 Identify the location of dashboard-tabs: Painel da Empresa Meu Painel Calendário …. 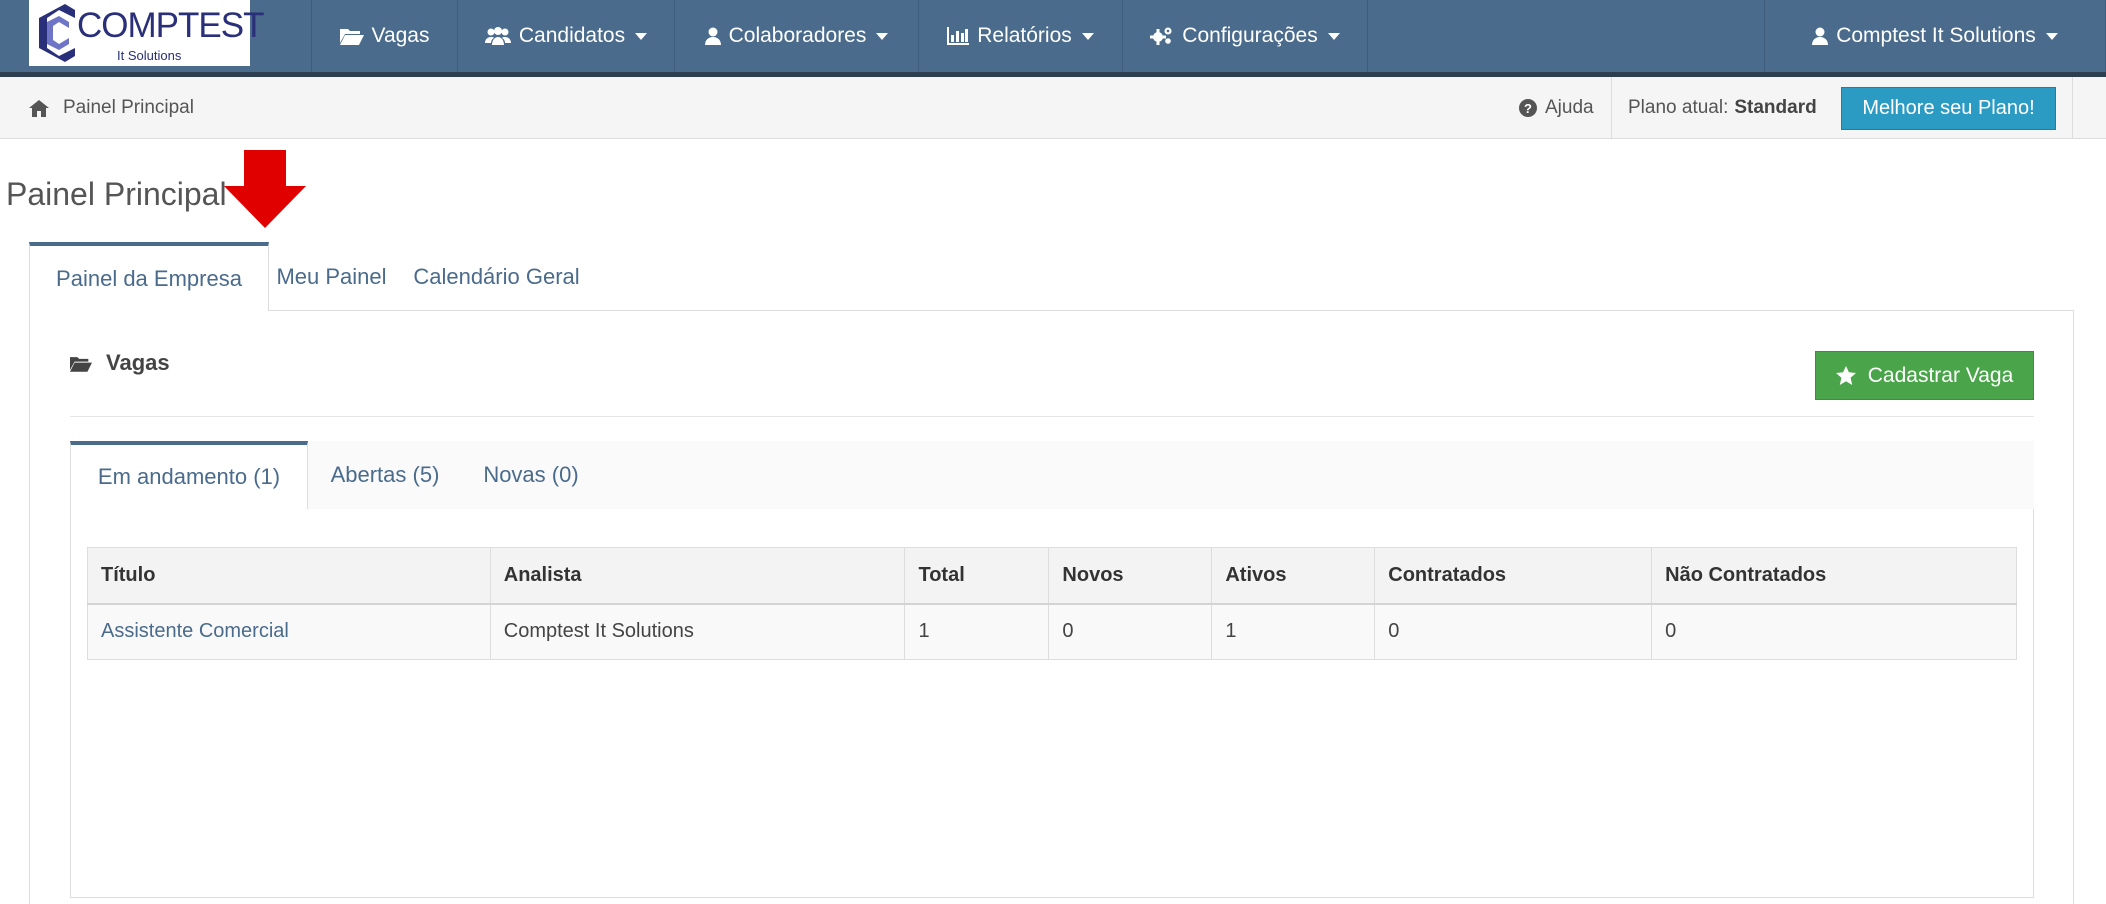
(1051, 276).